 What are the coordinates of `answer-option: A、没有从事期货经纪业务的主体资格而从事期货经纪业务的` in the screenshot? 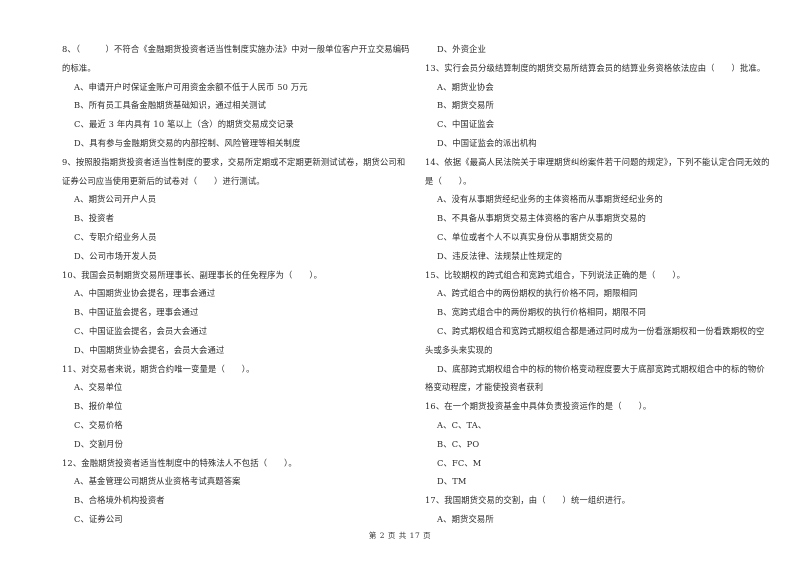 It's located at (550, 199).